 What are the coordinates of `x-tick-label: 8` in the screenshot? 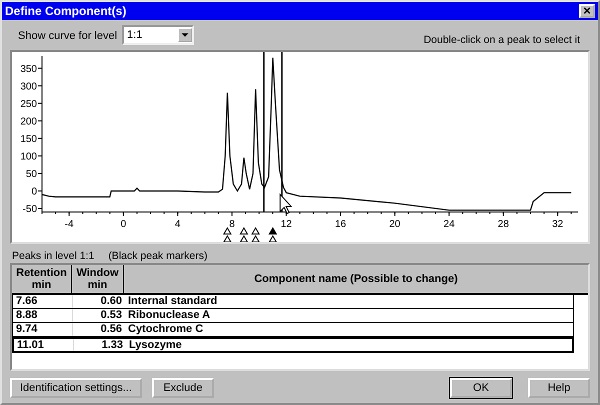 It's located at (232, 224).